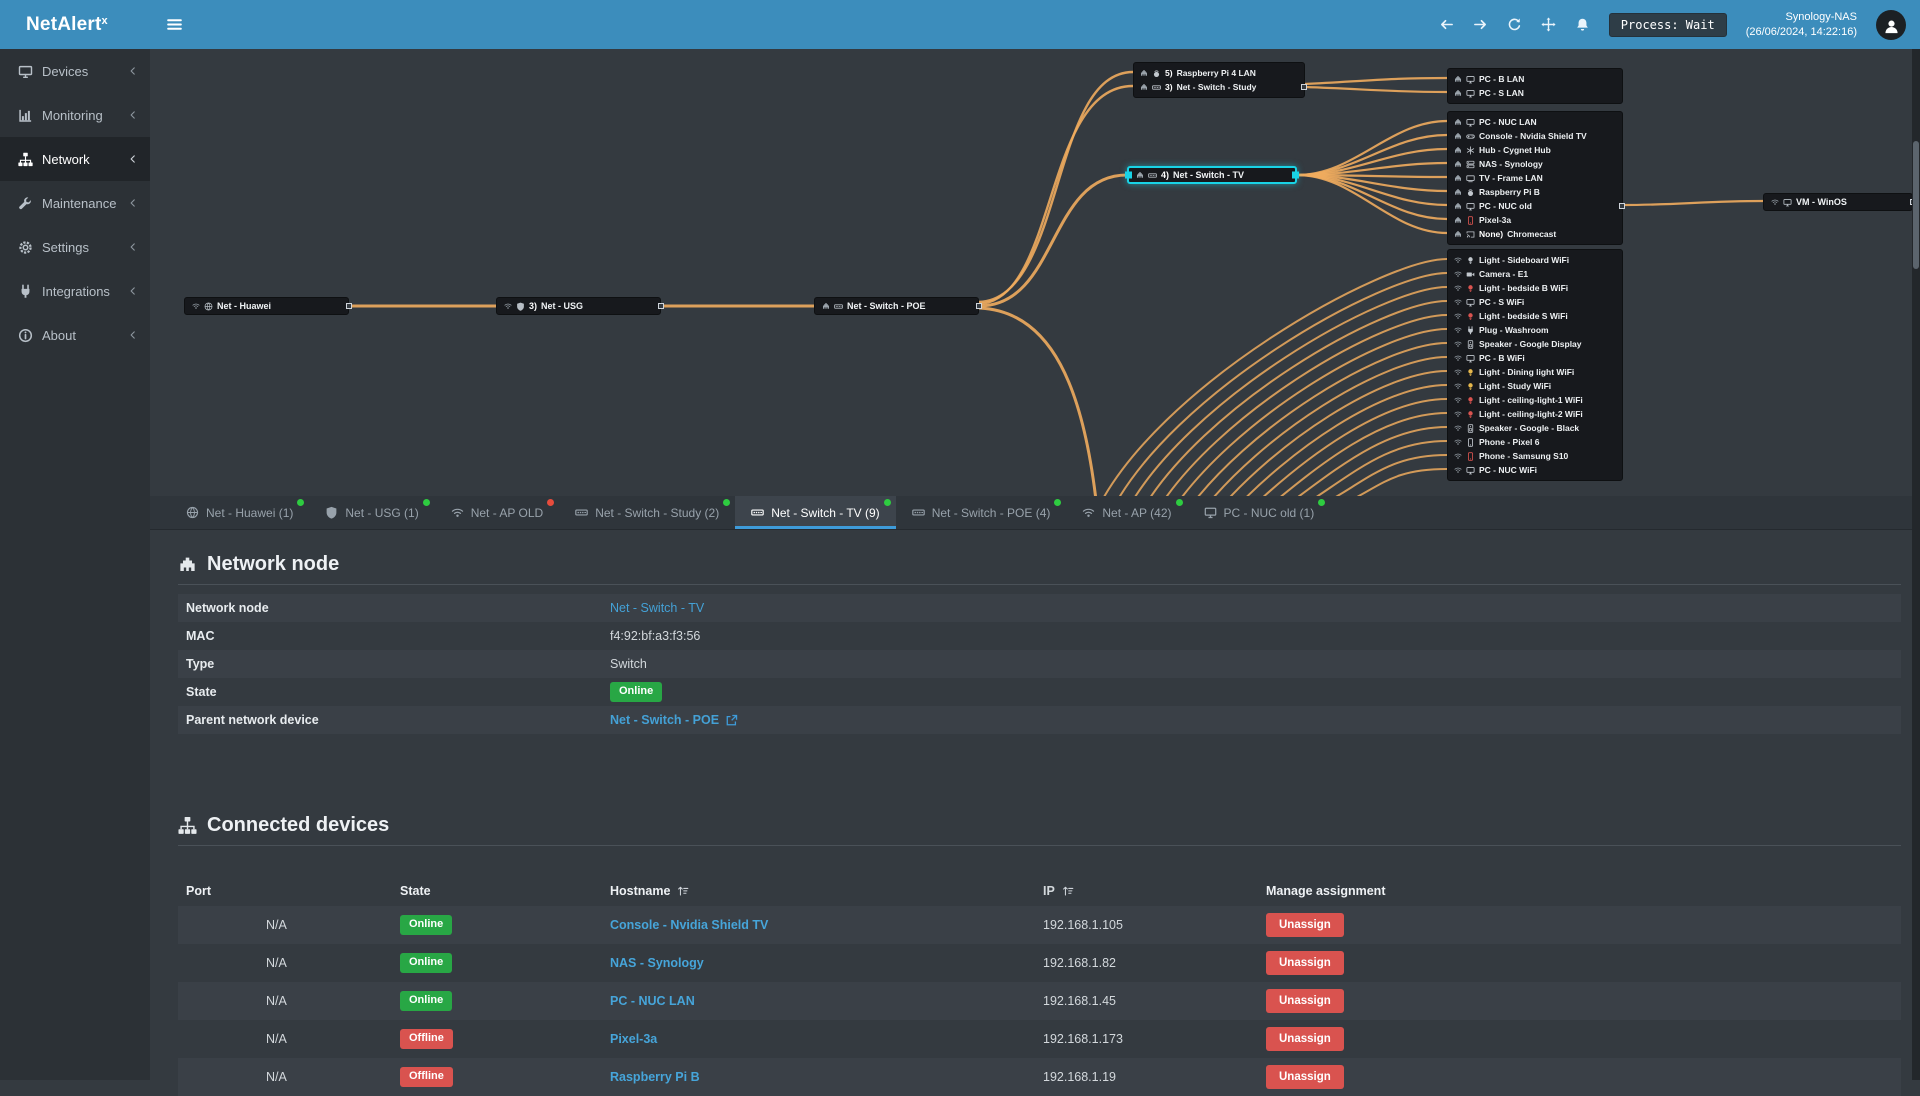  What do you see at coordinates (75, 71) in the screenshot?
I see `sidebar-item-devices: Devices` at bounding box center [75, 71].